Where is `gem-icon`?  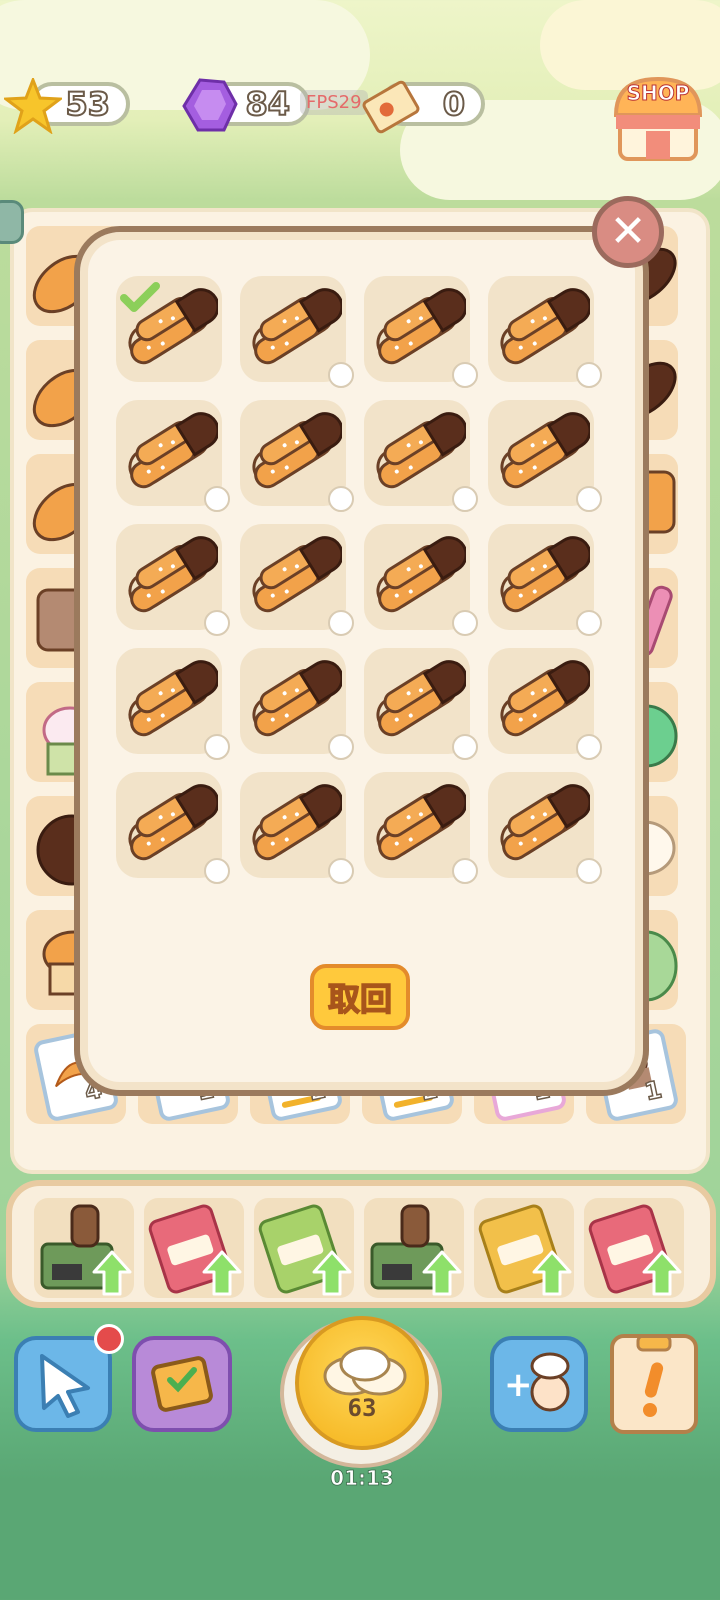 gem-icon is located at coordinates (210, 105).